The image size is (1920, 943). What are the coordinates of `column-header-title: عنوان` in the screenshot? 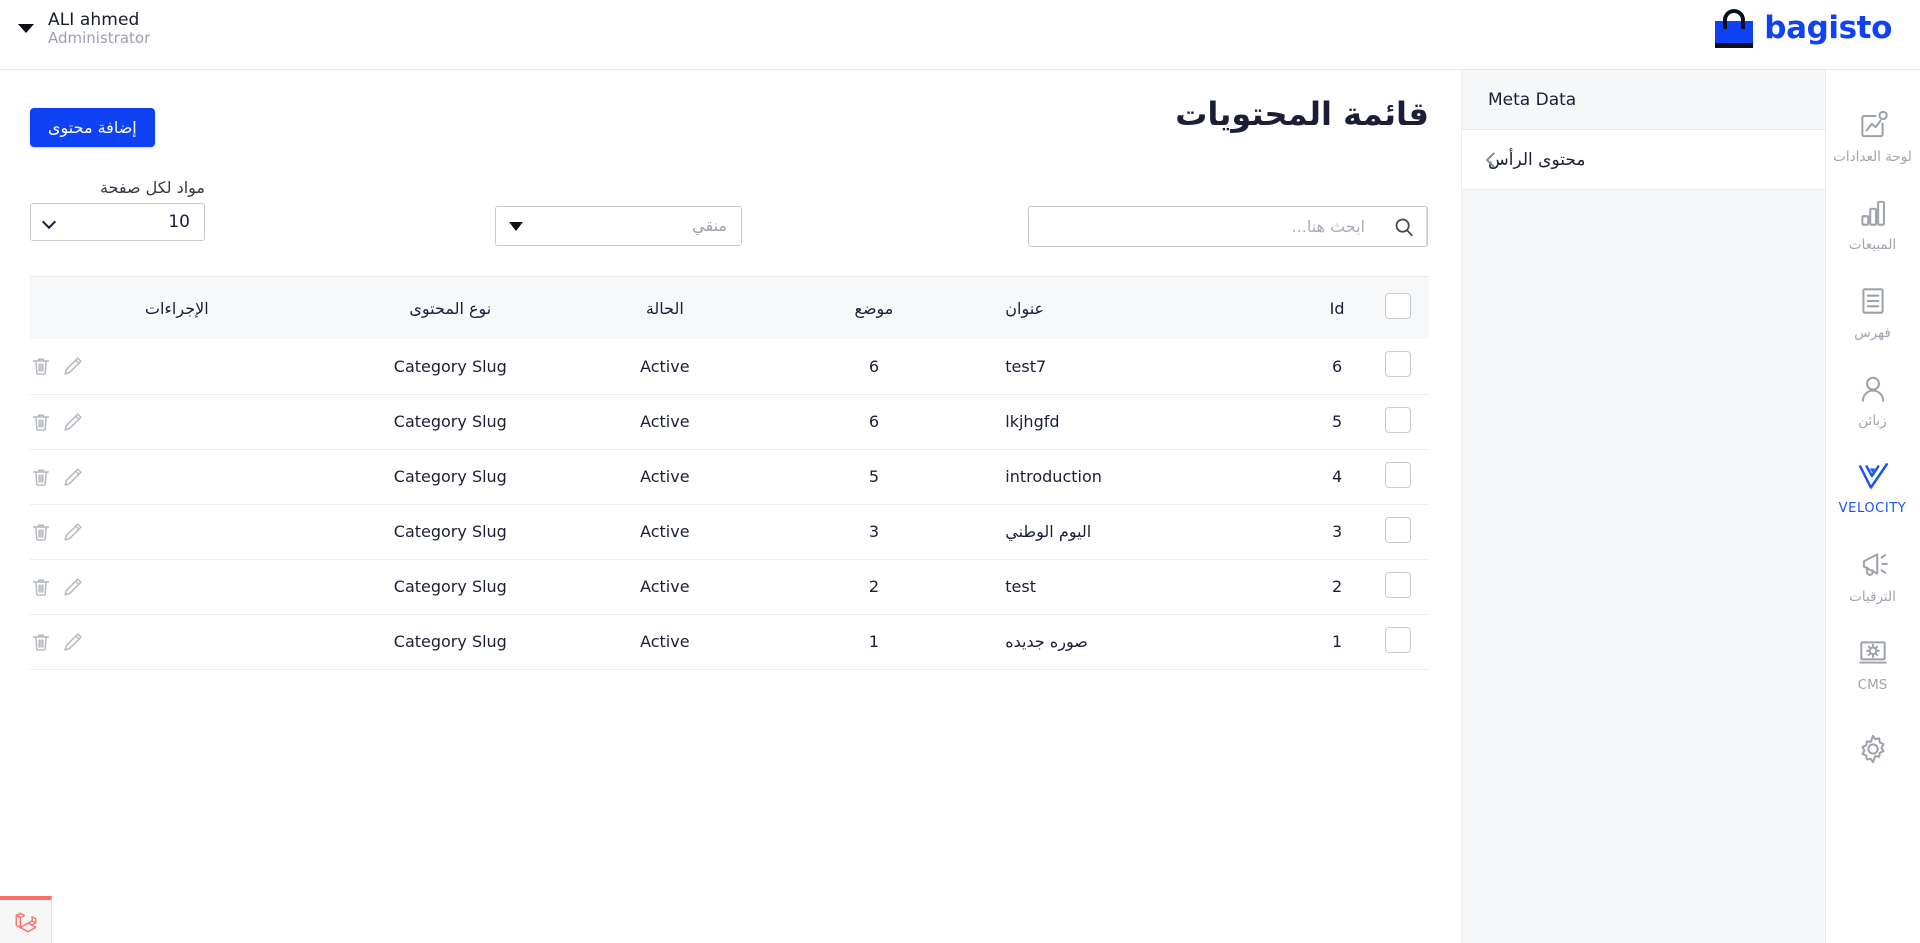 It's located at (1151, 308).